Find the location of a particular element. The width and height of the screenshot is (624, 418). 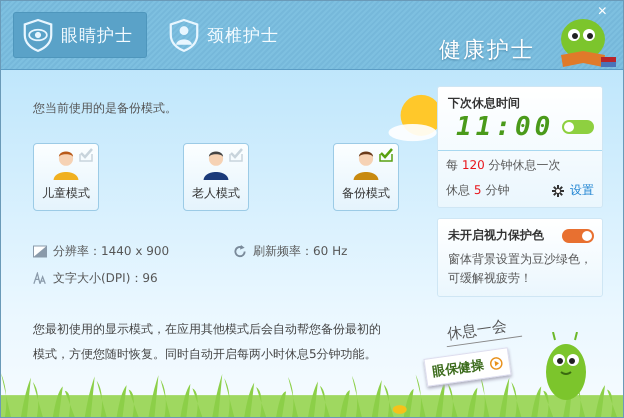

eye-exercise-button: 眼保健操 is located at coordinates (467, 367).